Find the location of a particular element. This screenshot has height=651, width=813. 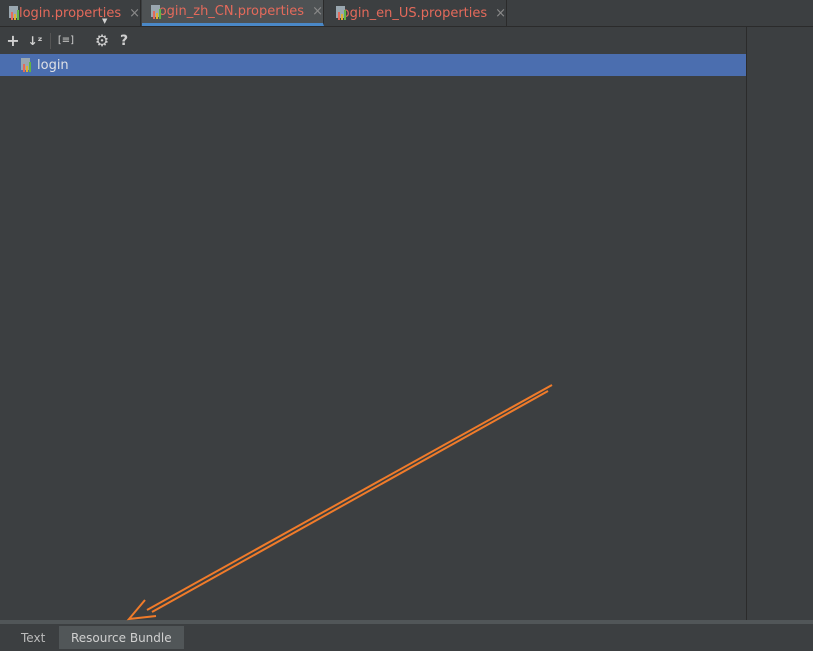

tab-login-en-us-properties: login_en_US.properties × is located at coordinates (417, 13).